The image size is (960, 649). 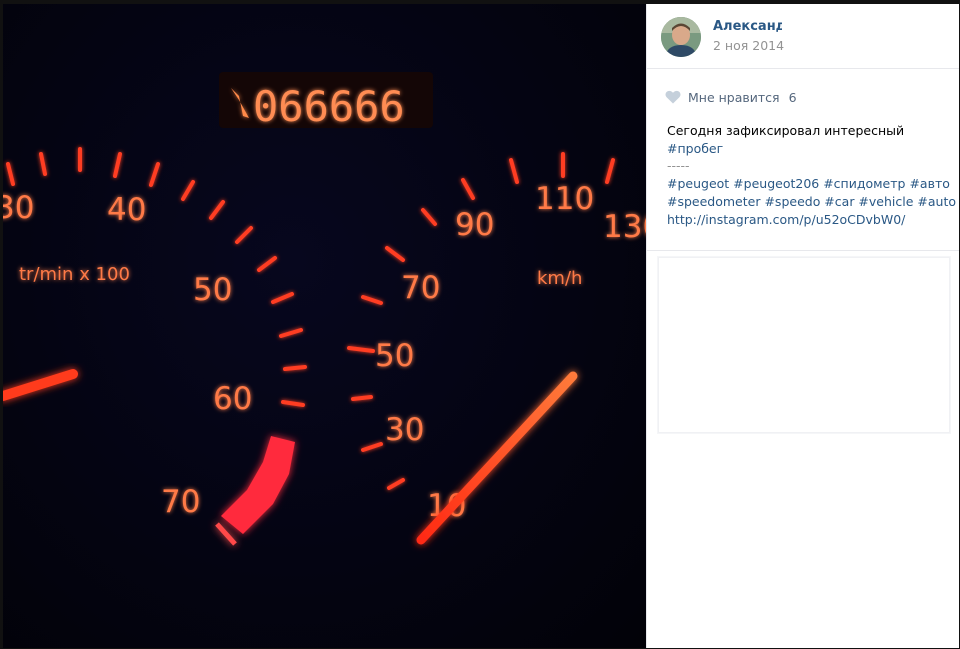 I want to click on name-redaction, so click(x=815, y=27).